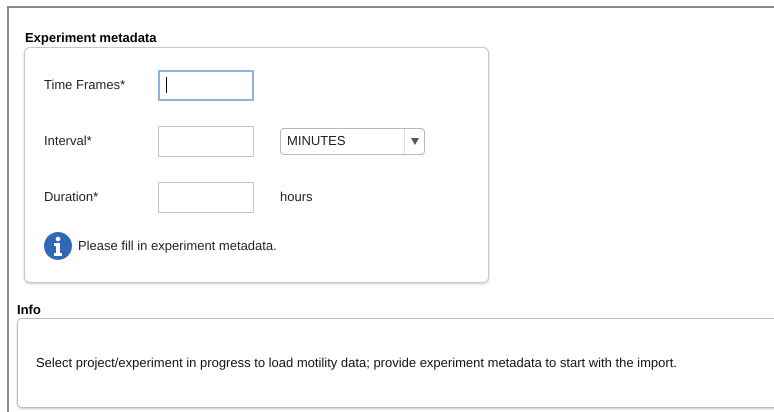 The height and width of the screenshot is (412, 774). What do you see at coordinates (296, 197) in the screenshot?
I see `unit-label: hours` at bounding box center [296, 197].